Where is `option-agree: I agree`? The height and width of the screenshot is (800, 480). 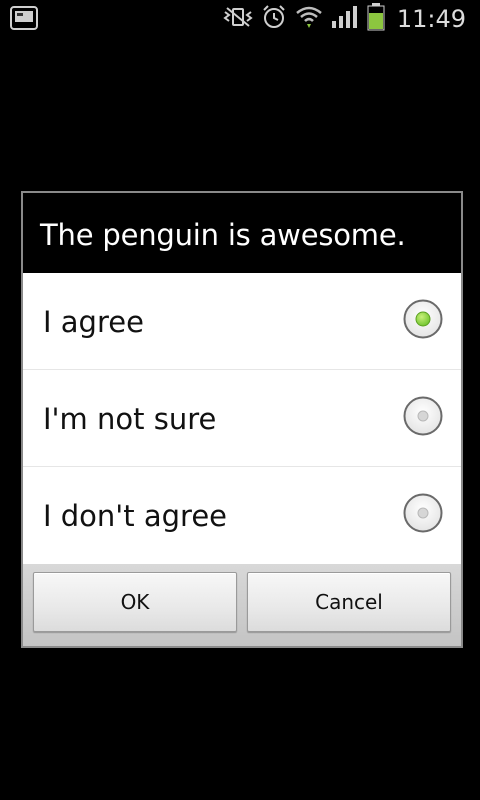 option-agree: I agree is located at coordinates (242, 321).